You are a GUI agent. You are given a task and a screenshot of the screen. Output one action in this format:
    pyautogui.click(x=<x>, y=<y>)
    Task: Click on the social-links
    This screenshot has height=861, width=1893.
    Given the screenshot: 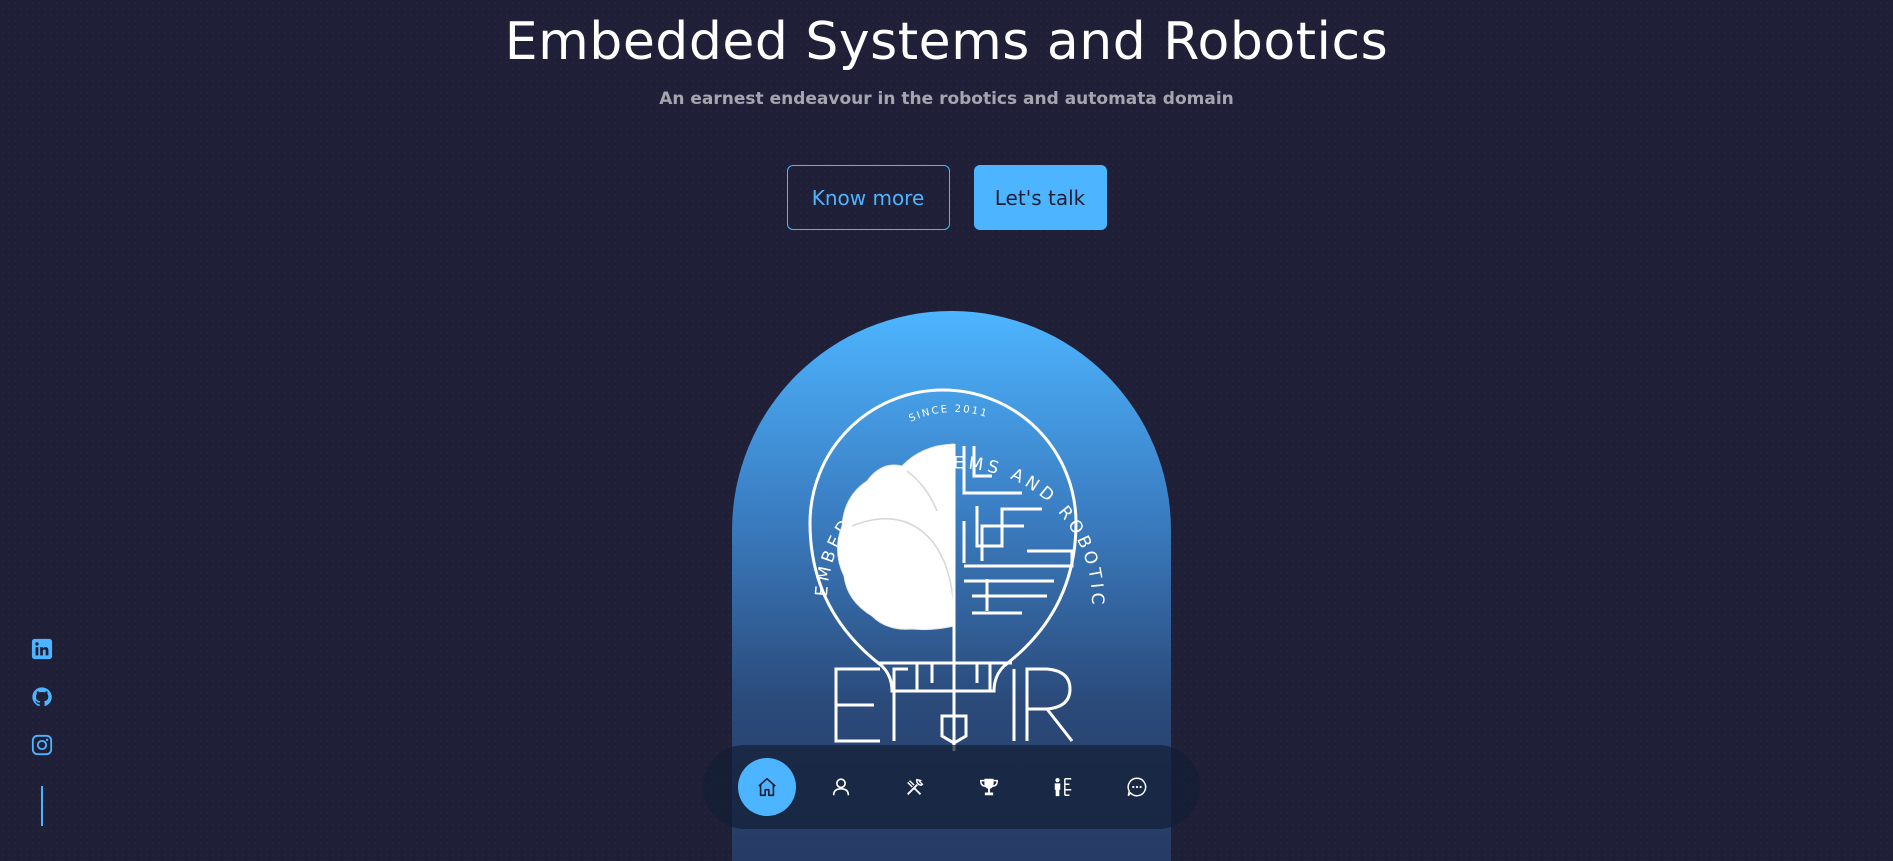 What is the action you would take?
    pyautogui.click(x=42, y=697)
    